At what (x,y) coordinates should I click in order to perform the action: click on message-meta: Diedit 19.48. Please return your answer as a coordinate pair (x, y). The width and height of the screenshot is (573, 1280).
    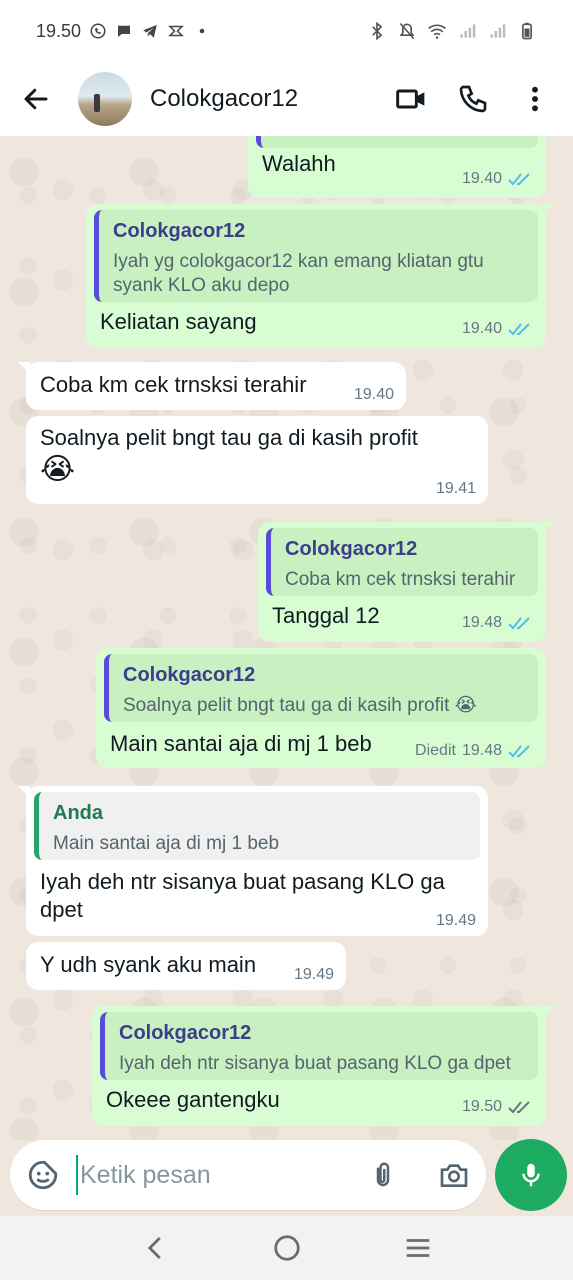
    Looking at the image, I should click on (474, 751).